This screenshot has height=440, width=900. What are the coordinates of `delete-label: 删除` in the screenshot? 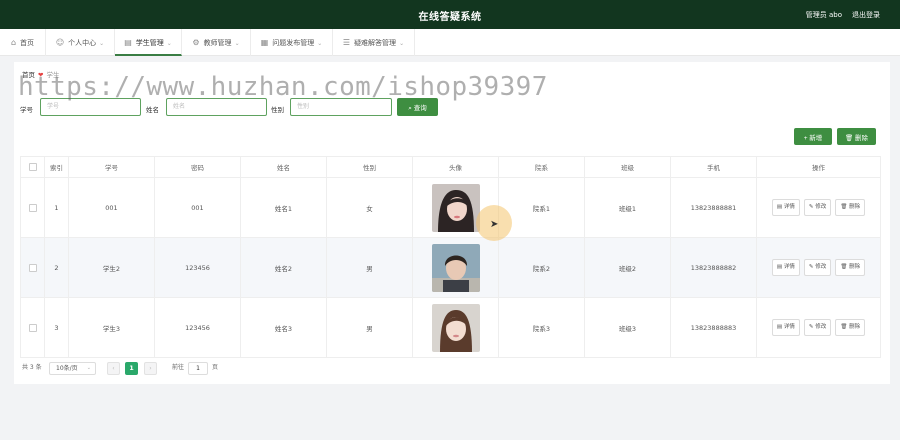 It's located at (855, 207).